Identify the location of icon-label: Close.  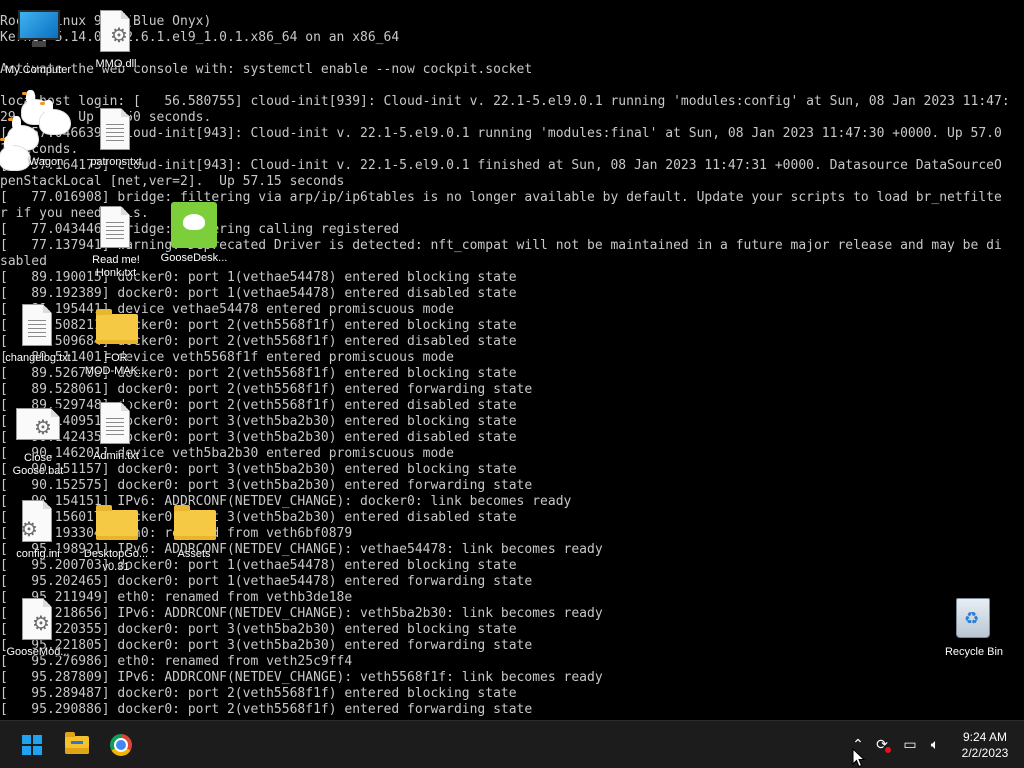
(38, 458).